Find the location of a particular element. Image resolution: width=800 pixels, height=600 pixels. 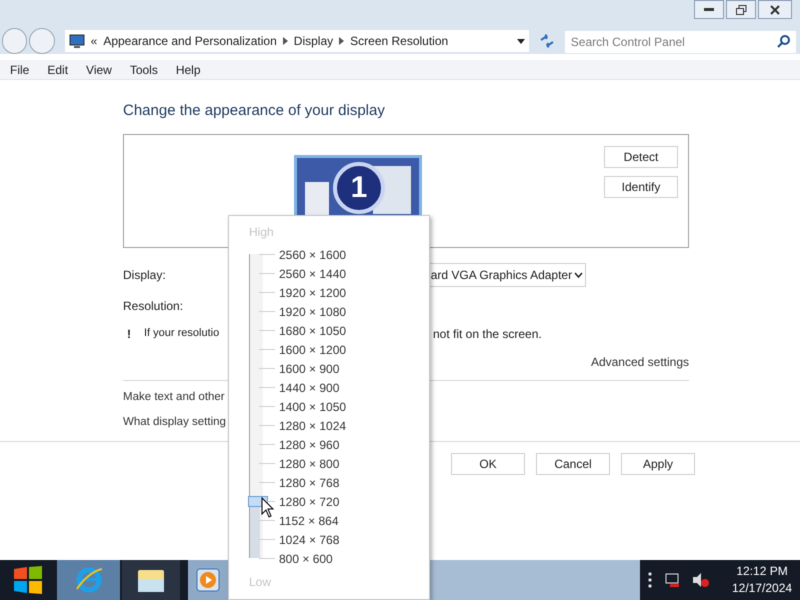

search-icon is located at coordinates (783, 41).